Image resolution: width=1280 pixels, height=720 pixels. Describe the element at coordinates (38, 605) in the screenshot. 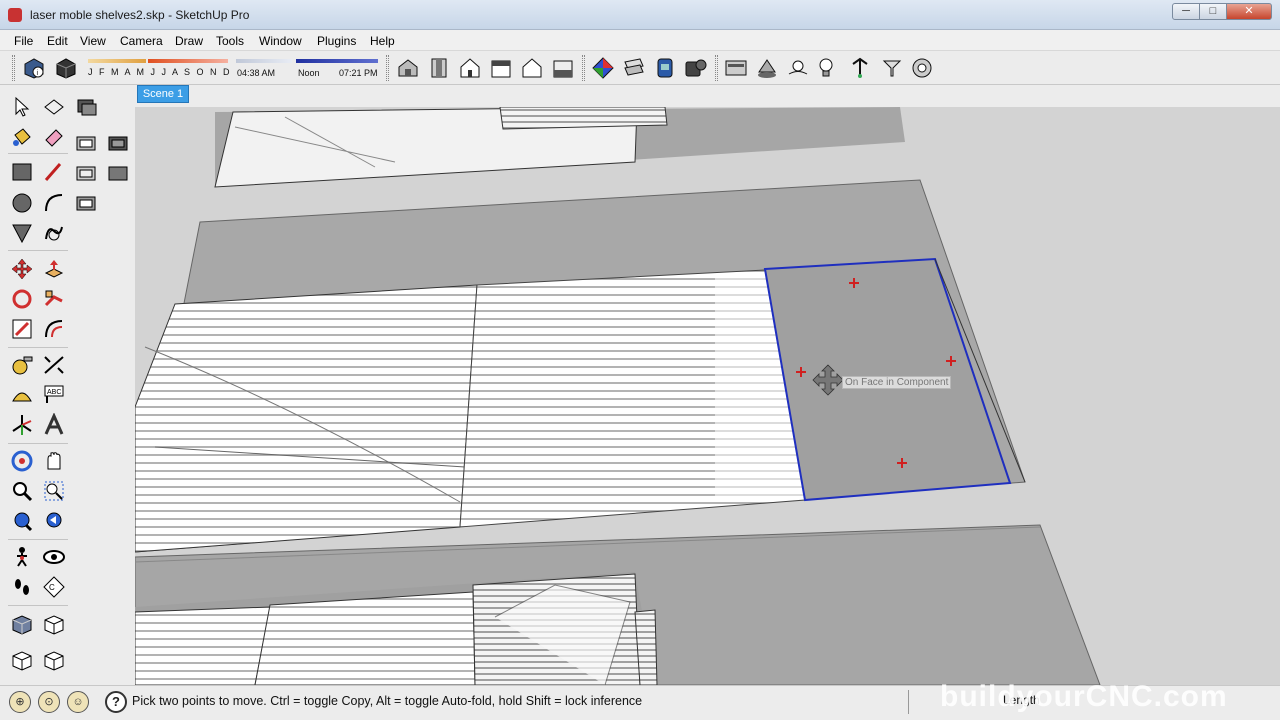

I see `palette-separator` at that location.